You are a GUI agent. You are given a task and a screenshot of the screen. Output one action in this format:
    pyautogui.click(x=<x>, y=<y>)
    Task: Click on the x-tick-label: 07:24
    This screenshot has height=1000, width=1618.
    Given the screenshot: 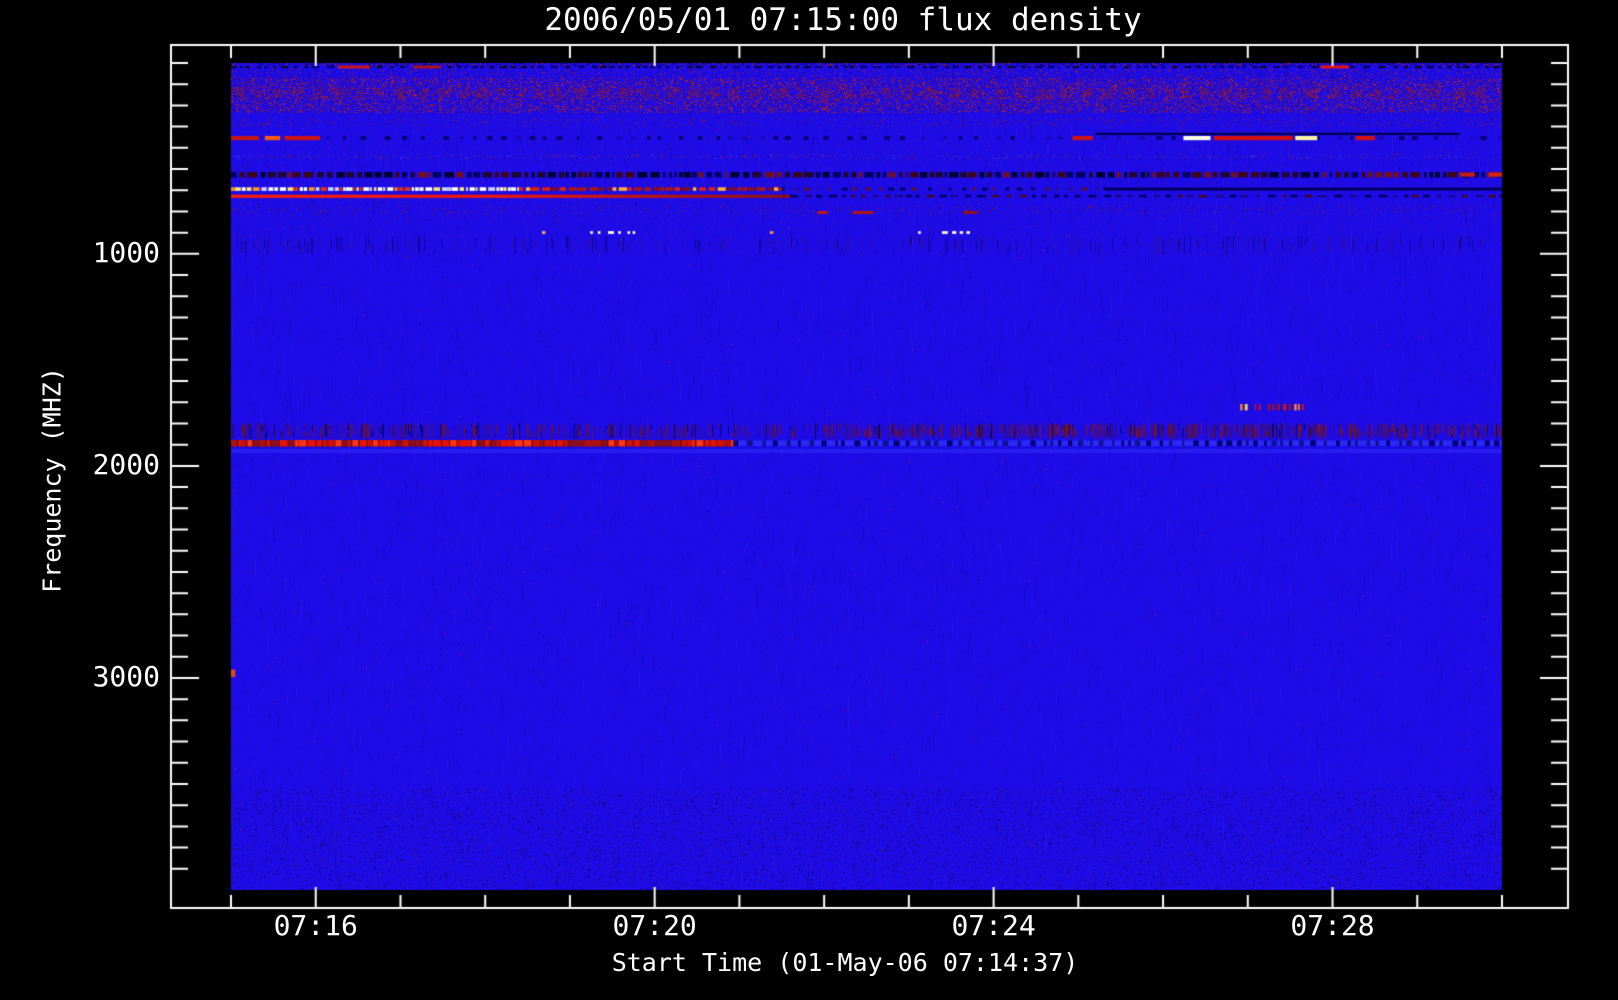 What is the action you would take?
    pyautogui.click(x=993, y=925)
    